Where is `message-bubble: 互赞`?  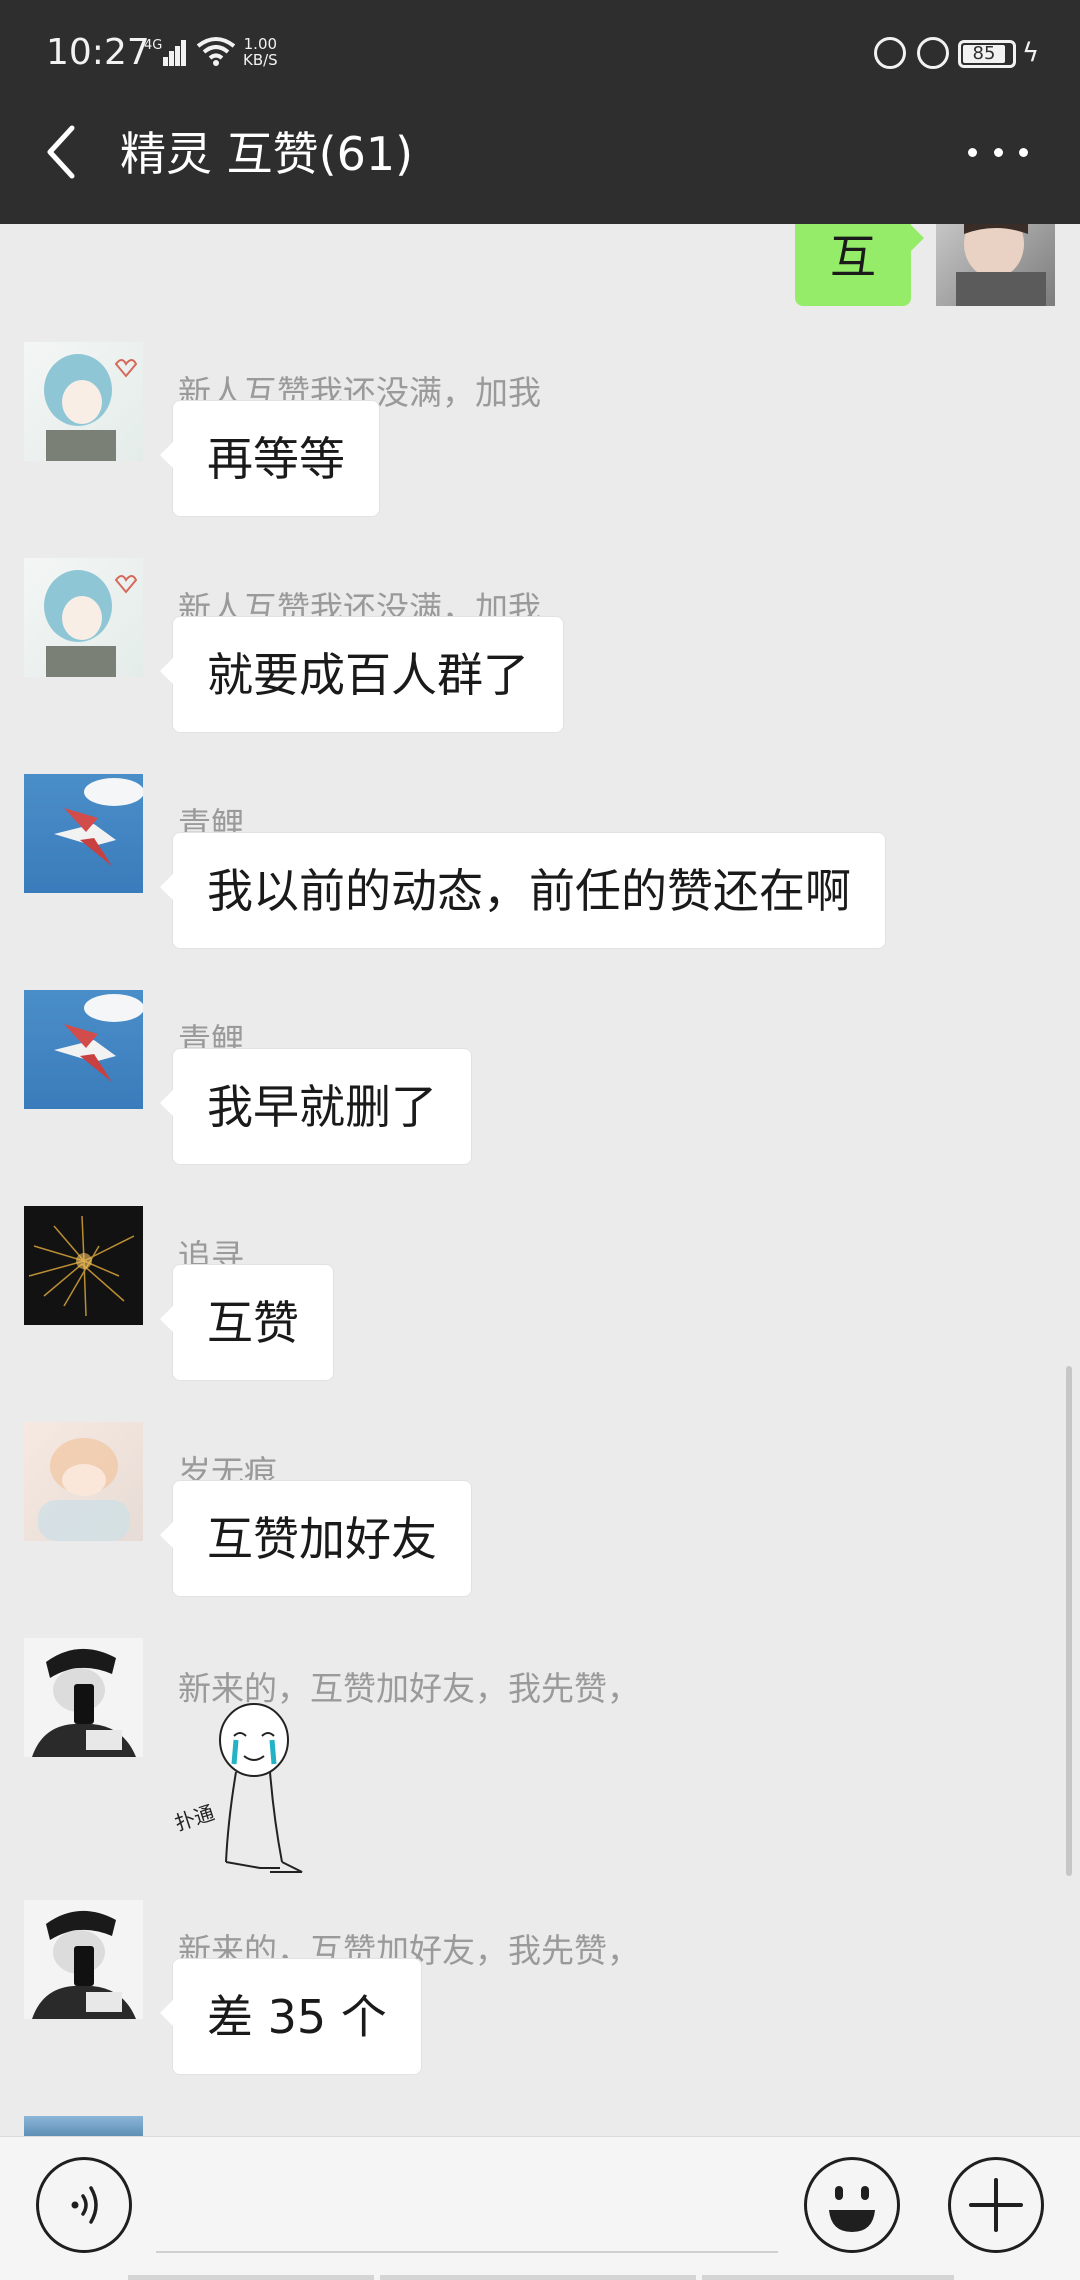 message-bubble: 互赞 is located at coordinates (247, 1322).